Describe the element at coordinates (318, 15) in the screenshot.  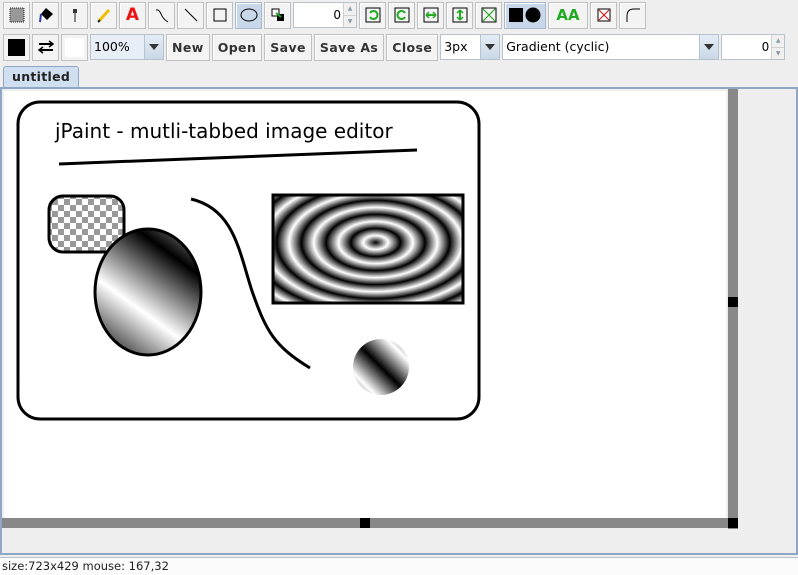
I see `rotation-value: 0` at that location.